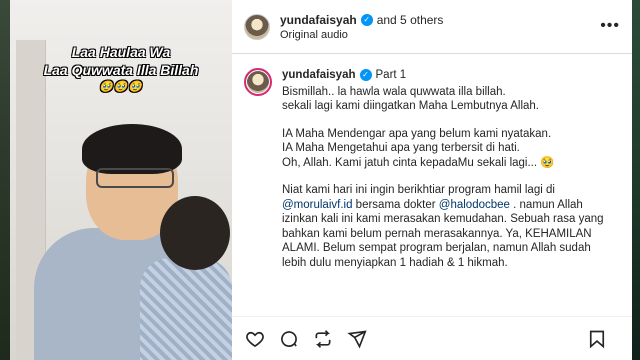 The height and width of the screenshot is (360, 640). Describe the element at coordinates (121, 87) in the screenshot. I see `video-caption-emoji: 🥹🥹🥹` at that location.